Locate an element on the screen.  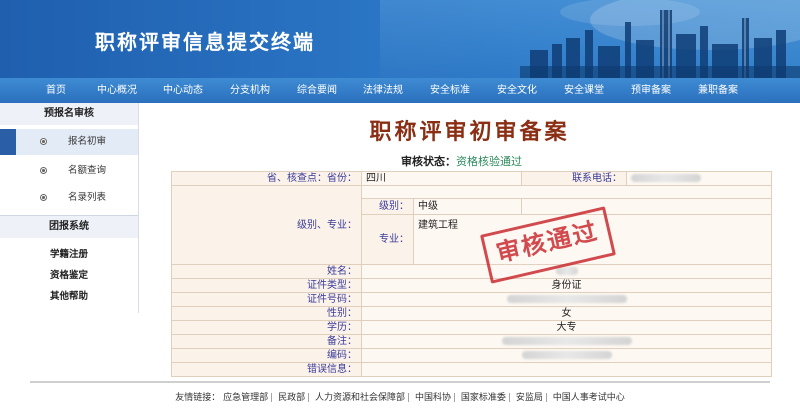
nav-center-overview: 中心概况 is located at coordinates (117, 90).